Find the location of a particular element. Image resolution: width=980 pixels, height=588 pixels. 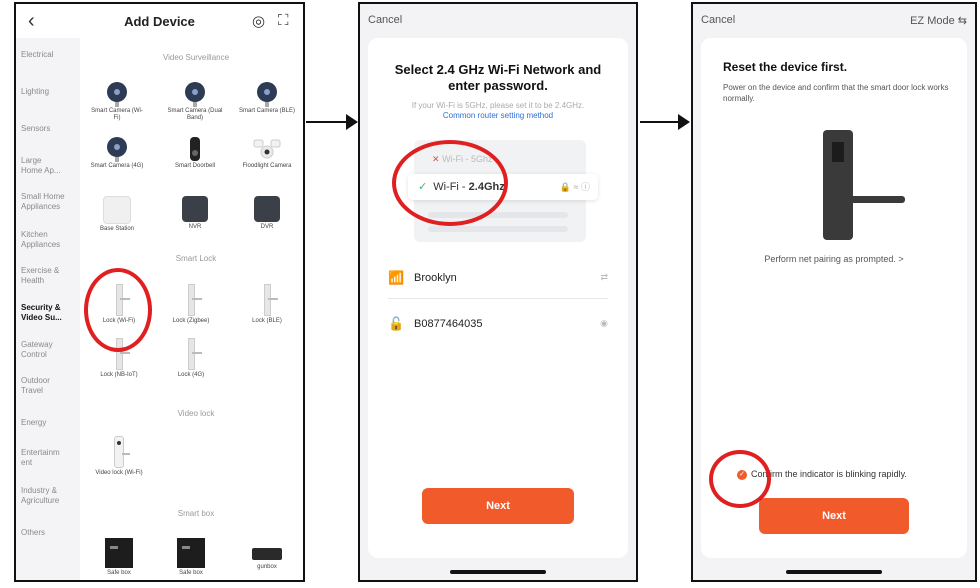

eye-icon: ◉ is located at coordinates (604, 323).